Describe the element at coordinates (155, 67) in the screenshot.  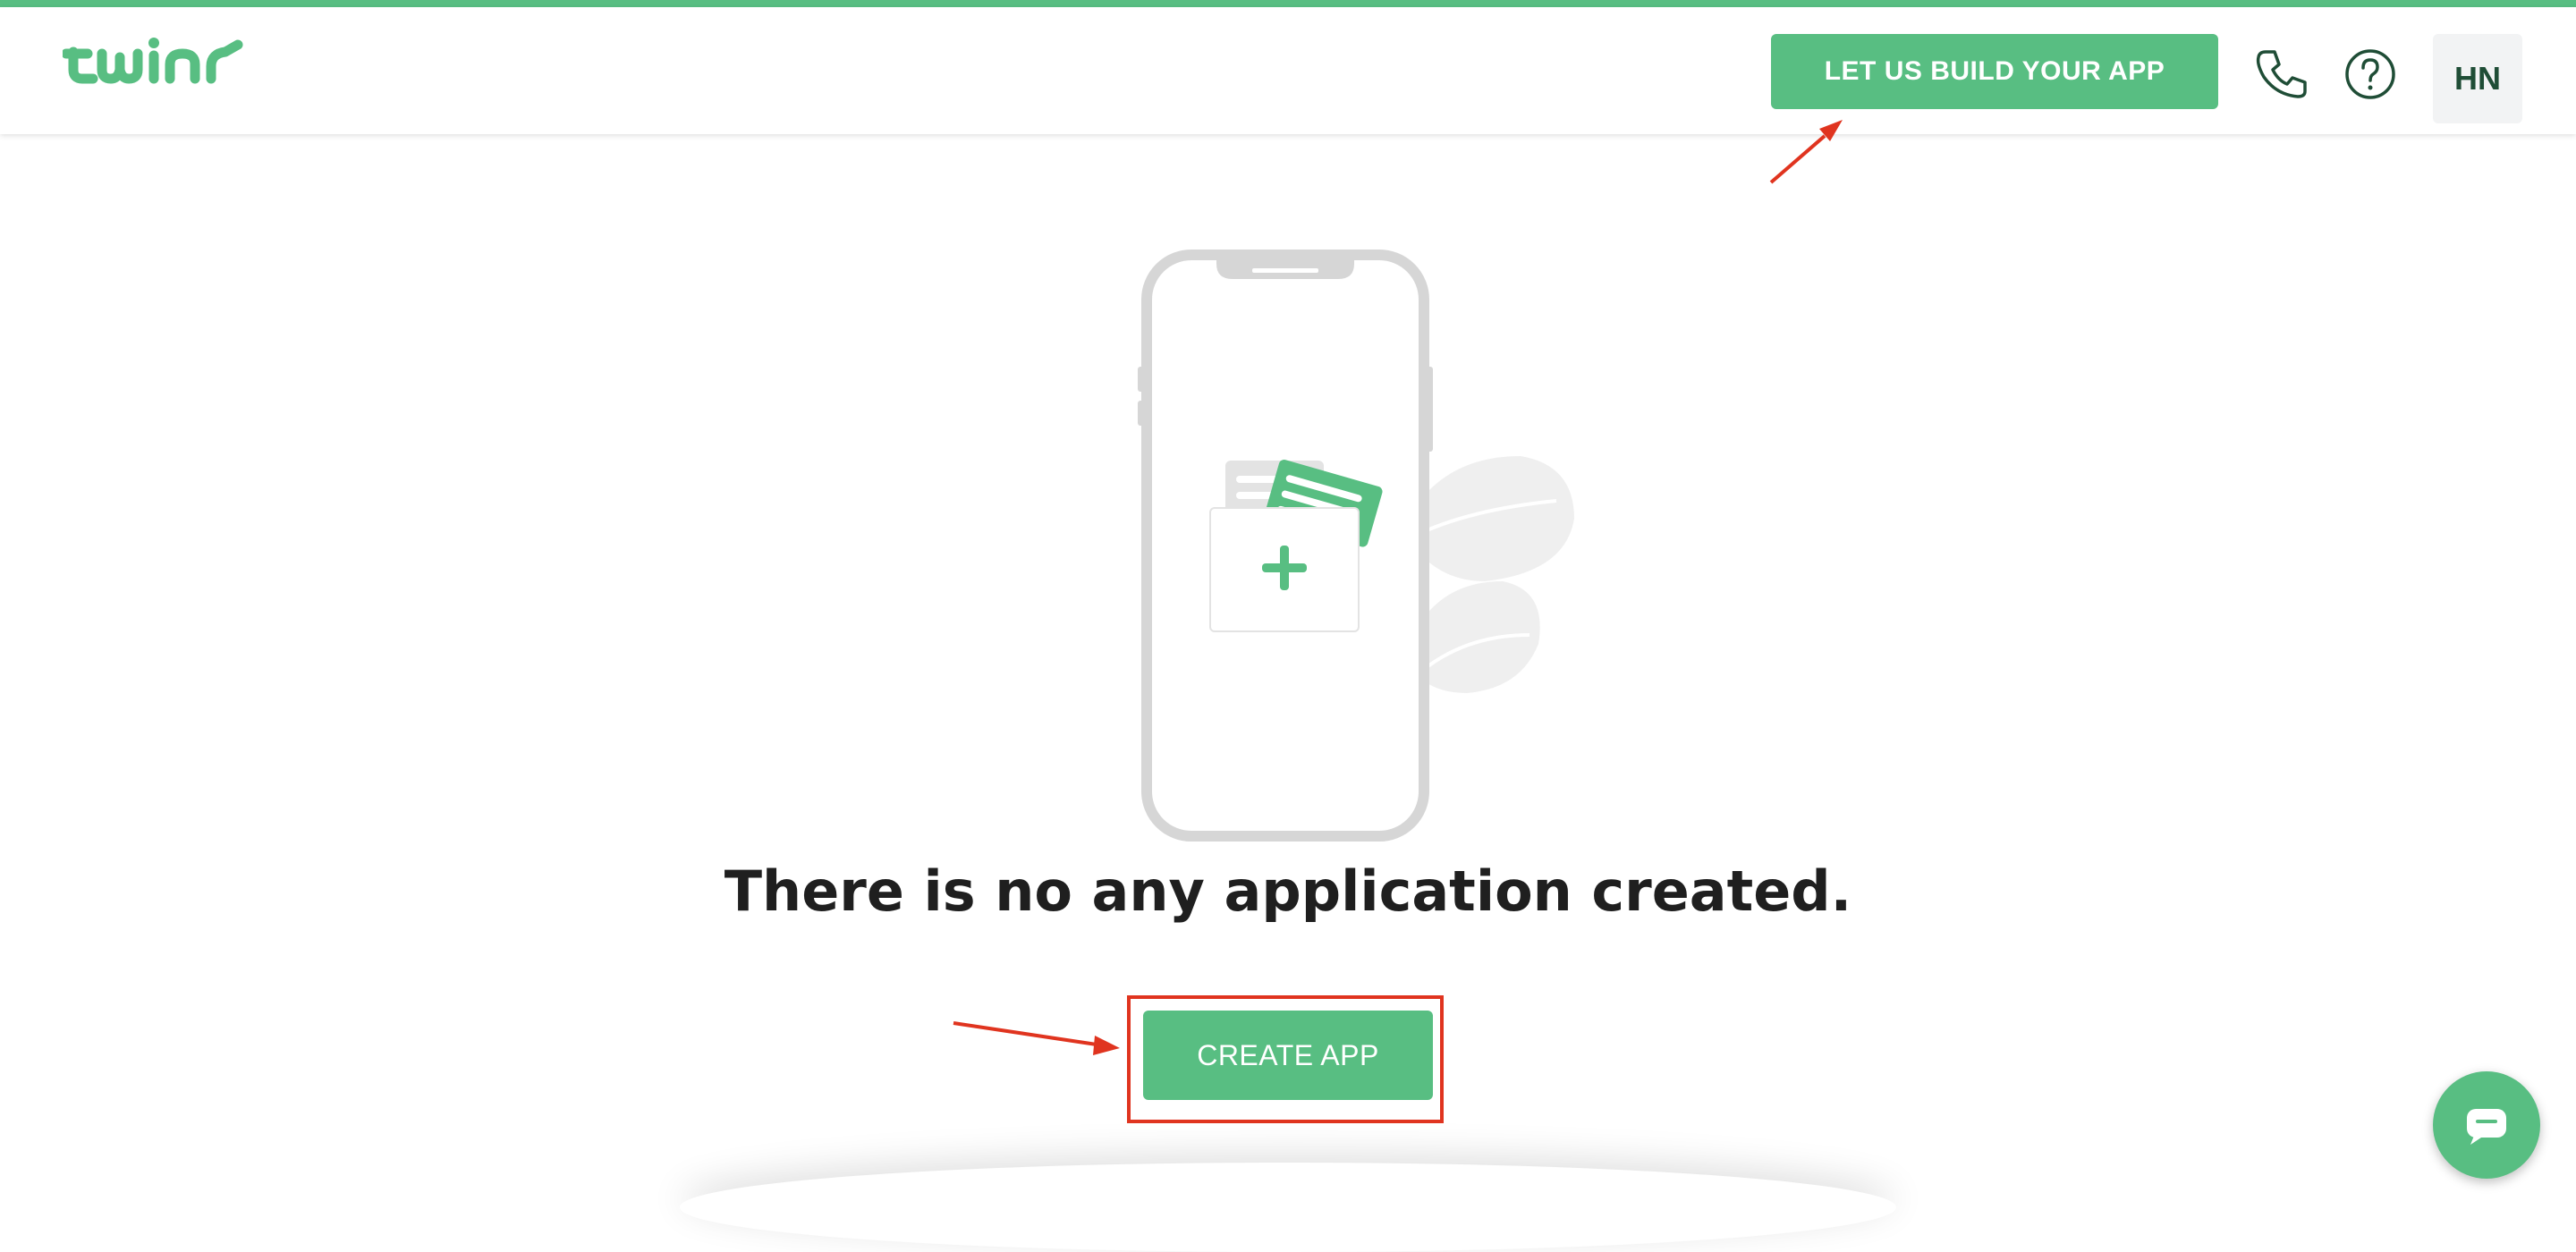
I see `twinr-logo` at that location.